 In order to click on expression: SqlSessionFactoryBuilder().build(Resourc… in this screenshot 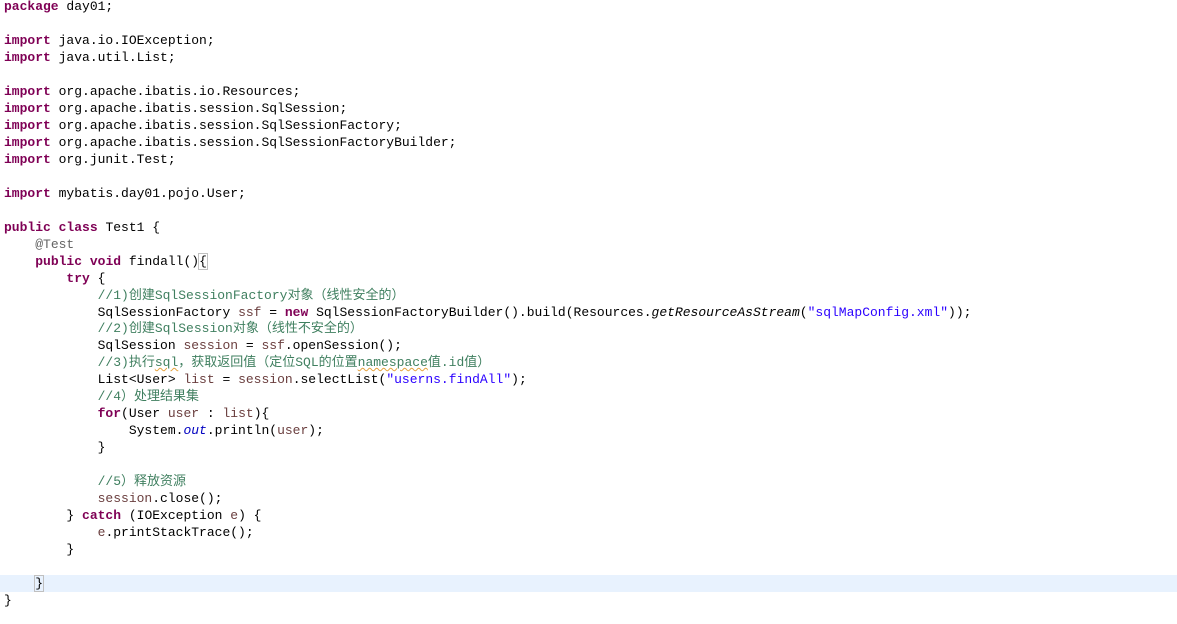, I will do `click(480, 312)`.